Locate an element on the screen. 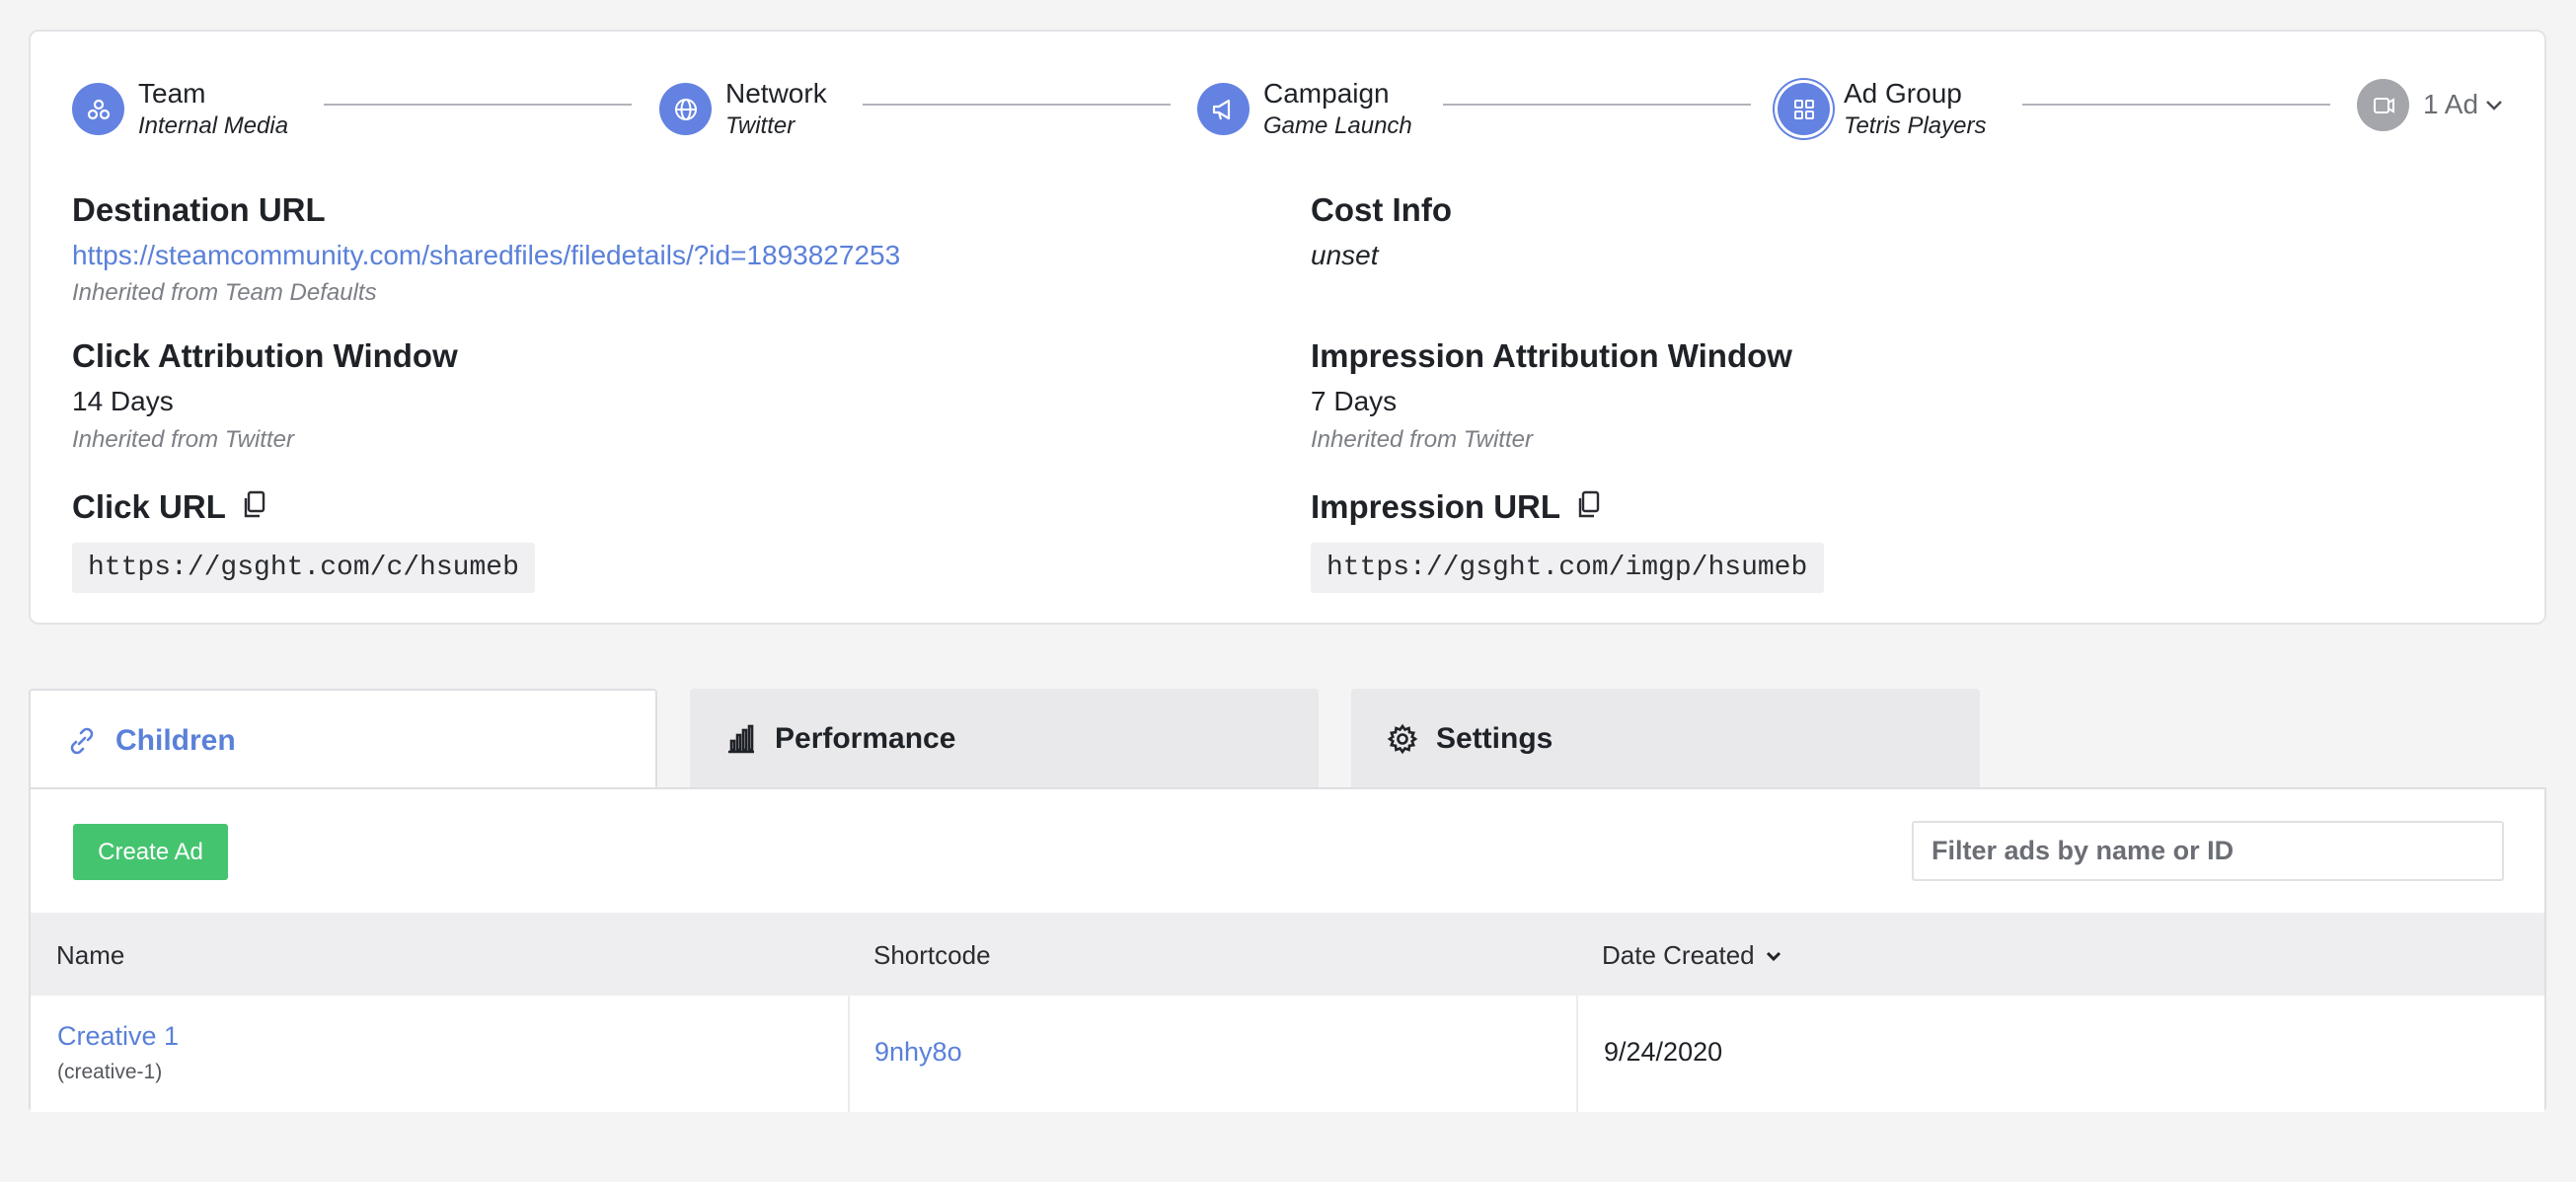  breadcrumb-step-ads-dropdown: 1 Ad is located at coordinates (2430, 105).